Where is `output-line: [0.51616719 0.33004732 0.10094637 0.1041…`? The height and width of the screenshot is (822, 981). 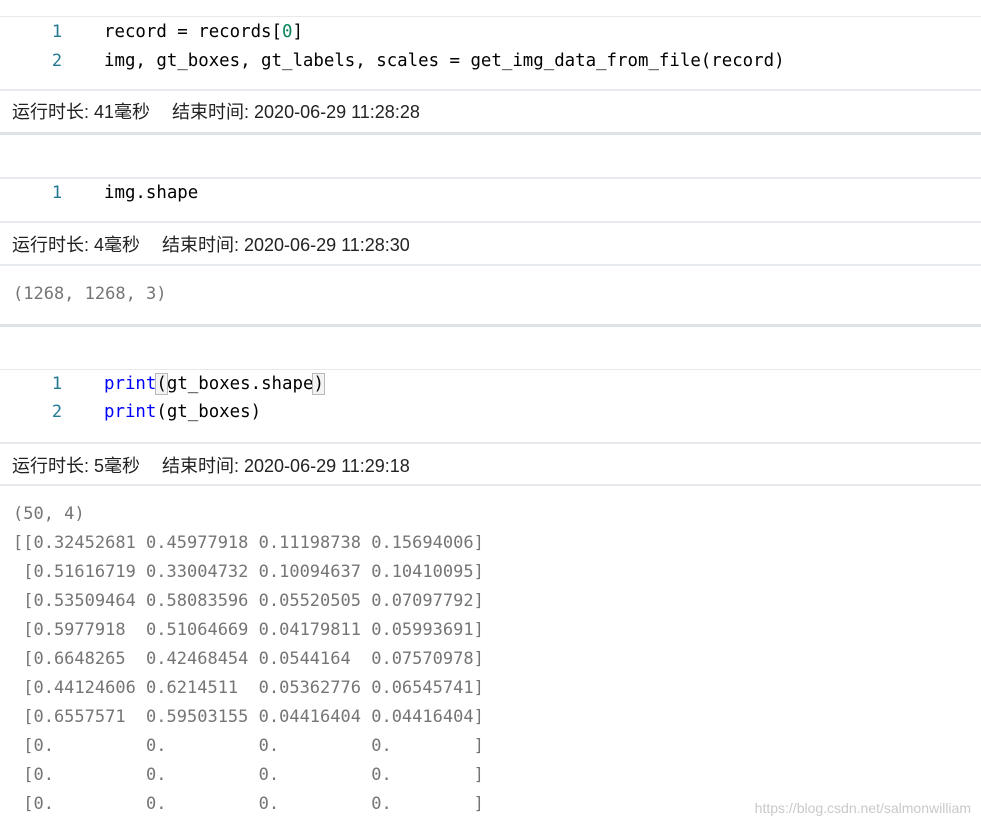
output-line: [0.51616719 0.33004732 0.10094637 0.1041… is located at coordinates (248, 572).